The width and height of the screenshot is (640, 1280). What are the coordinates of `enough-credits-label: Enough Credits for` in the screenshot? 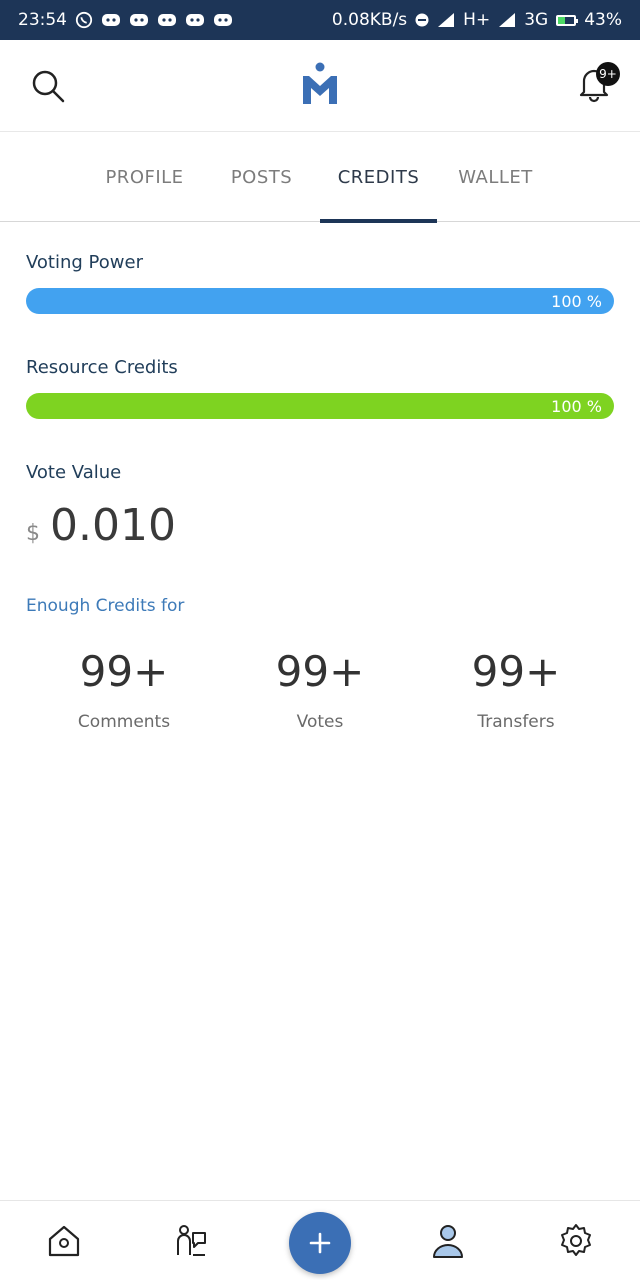 It's located at (105, 606).